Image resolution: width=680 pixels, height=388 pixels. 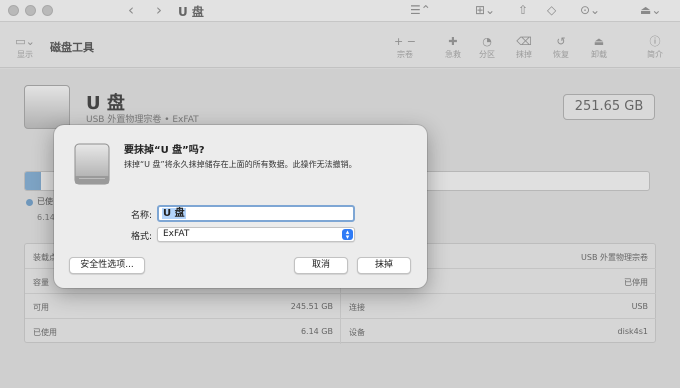 What do you see at coordinates (347, 234) in the screenshot?
I see `updown-chevron-icon: ▴ ▾` at bounding box center [347, 234].